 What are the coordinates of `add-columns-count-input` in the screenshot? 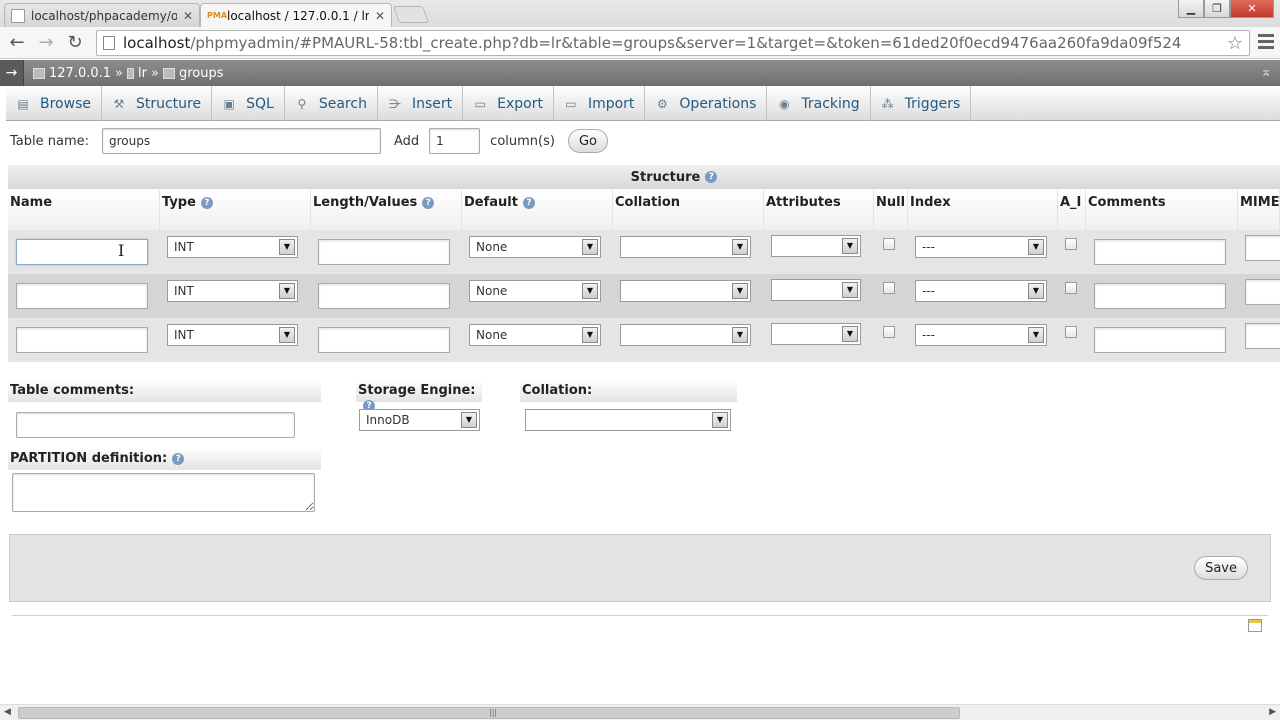 It's located at (455, 141).